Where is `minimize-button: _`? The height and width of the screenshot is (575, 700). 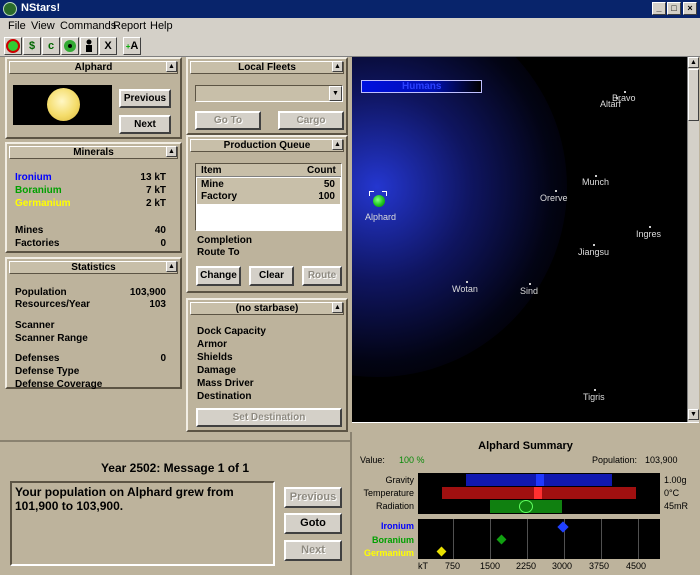 minimize-button: _ is located at coordinates (659, 8).